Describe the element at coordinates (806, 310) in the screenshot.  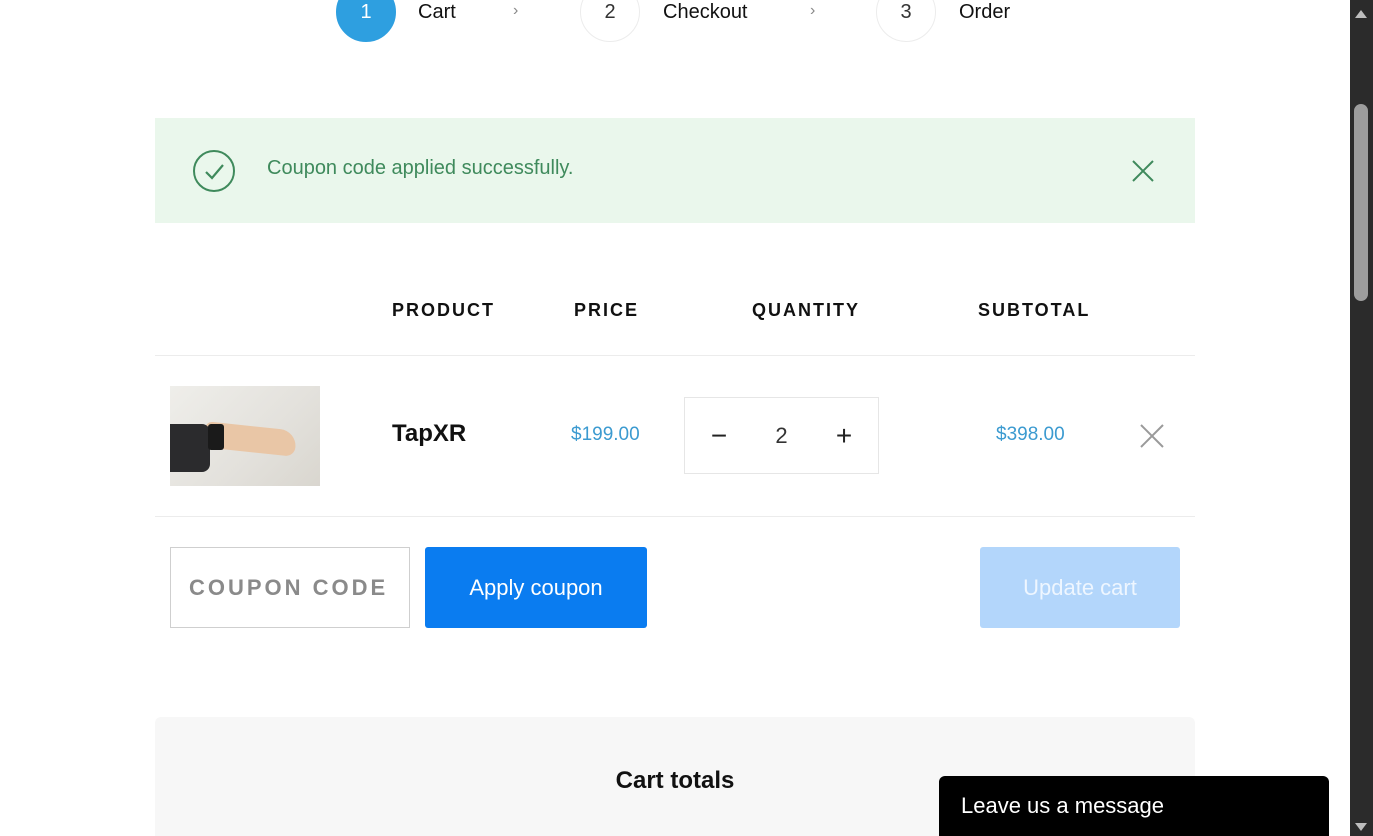
I see `header-quantity: QUANTITY` at that location.